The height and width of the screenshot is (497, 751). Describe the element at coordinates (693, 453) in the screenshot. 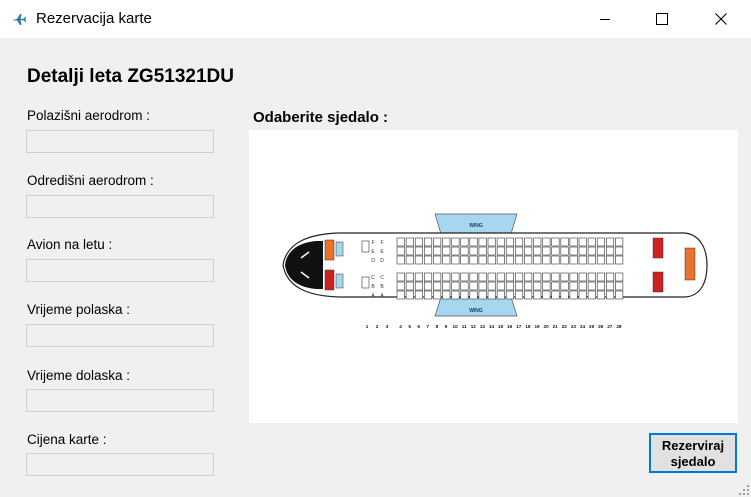

I see `reserve-seat-button: Rezerviraj sjedalo` at that location.